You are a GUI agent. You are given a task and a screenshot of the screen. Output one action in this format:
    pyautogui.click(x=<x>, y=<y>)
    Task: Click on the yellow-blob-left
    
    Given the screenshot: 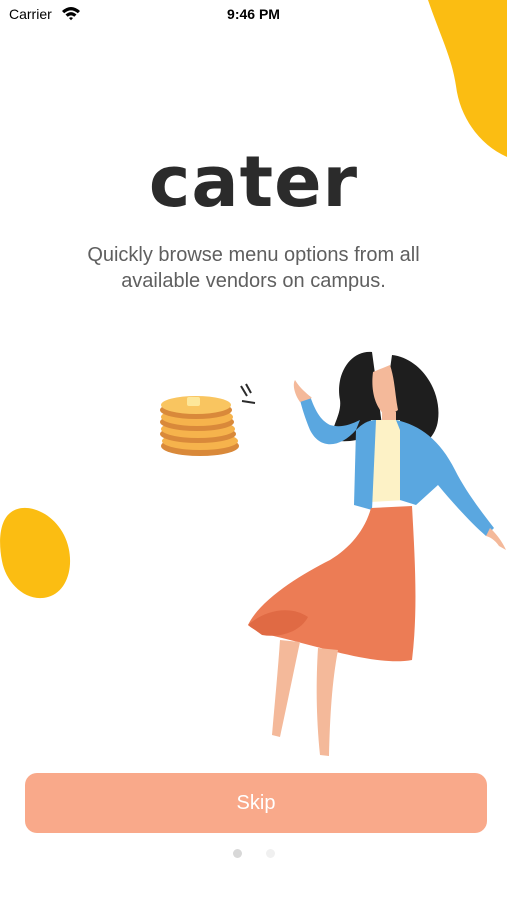 What is the action you would take?
    pyautogui.click(x=35, y=553)
    